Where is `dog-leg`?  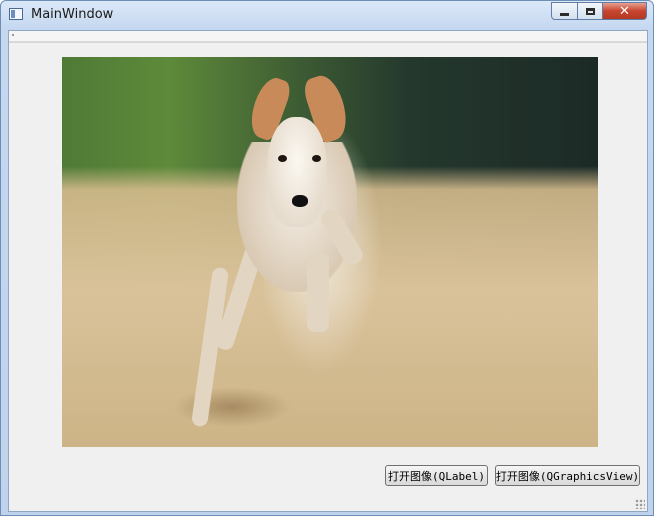
dog-leg is located at coordinates (318, 292).